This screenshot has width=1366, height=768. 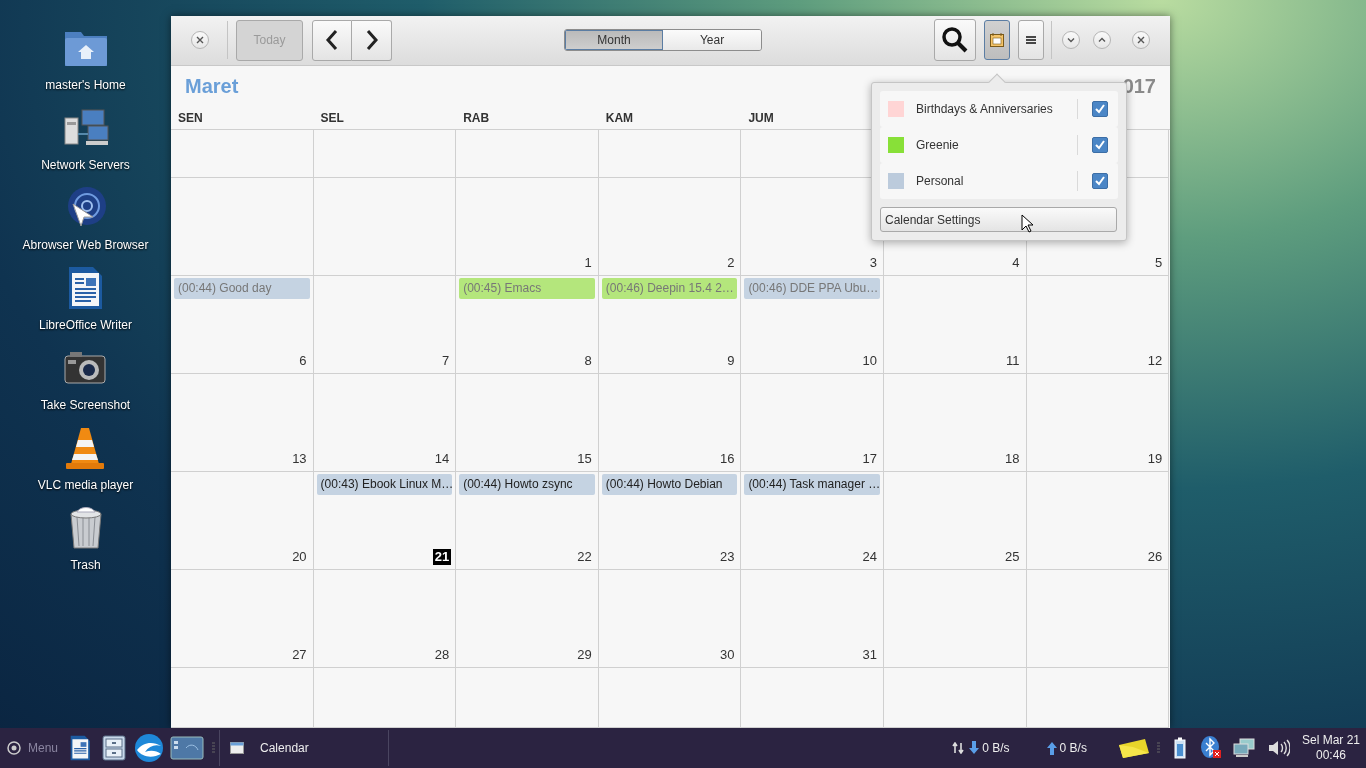 I want to click on maximize-button, so click(x=1102, y=40).